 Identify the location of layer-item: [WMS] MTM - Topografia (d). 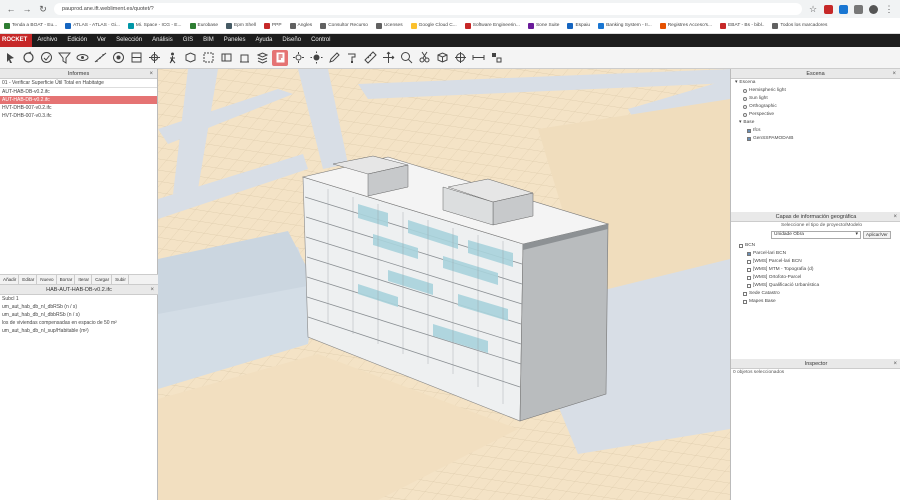
(819, 270).